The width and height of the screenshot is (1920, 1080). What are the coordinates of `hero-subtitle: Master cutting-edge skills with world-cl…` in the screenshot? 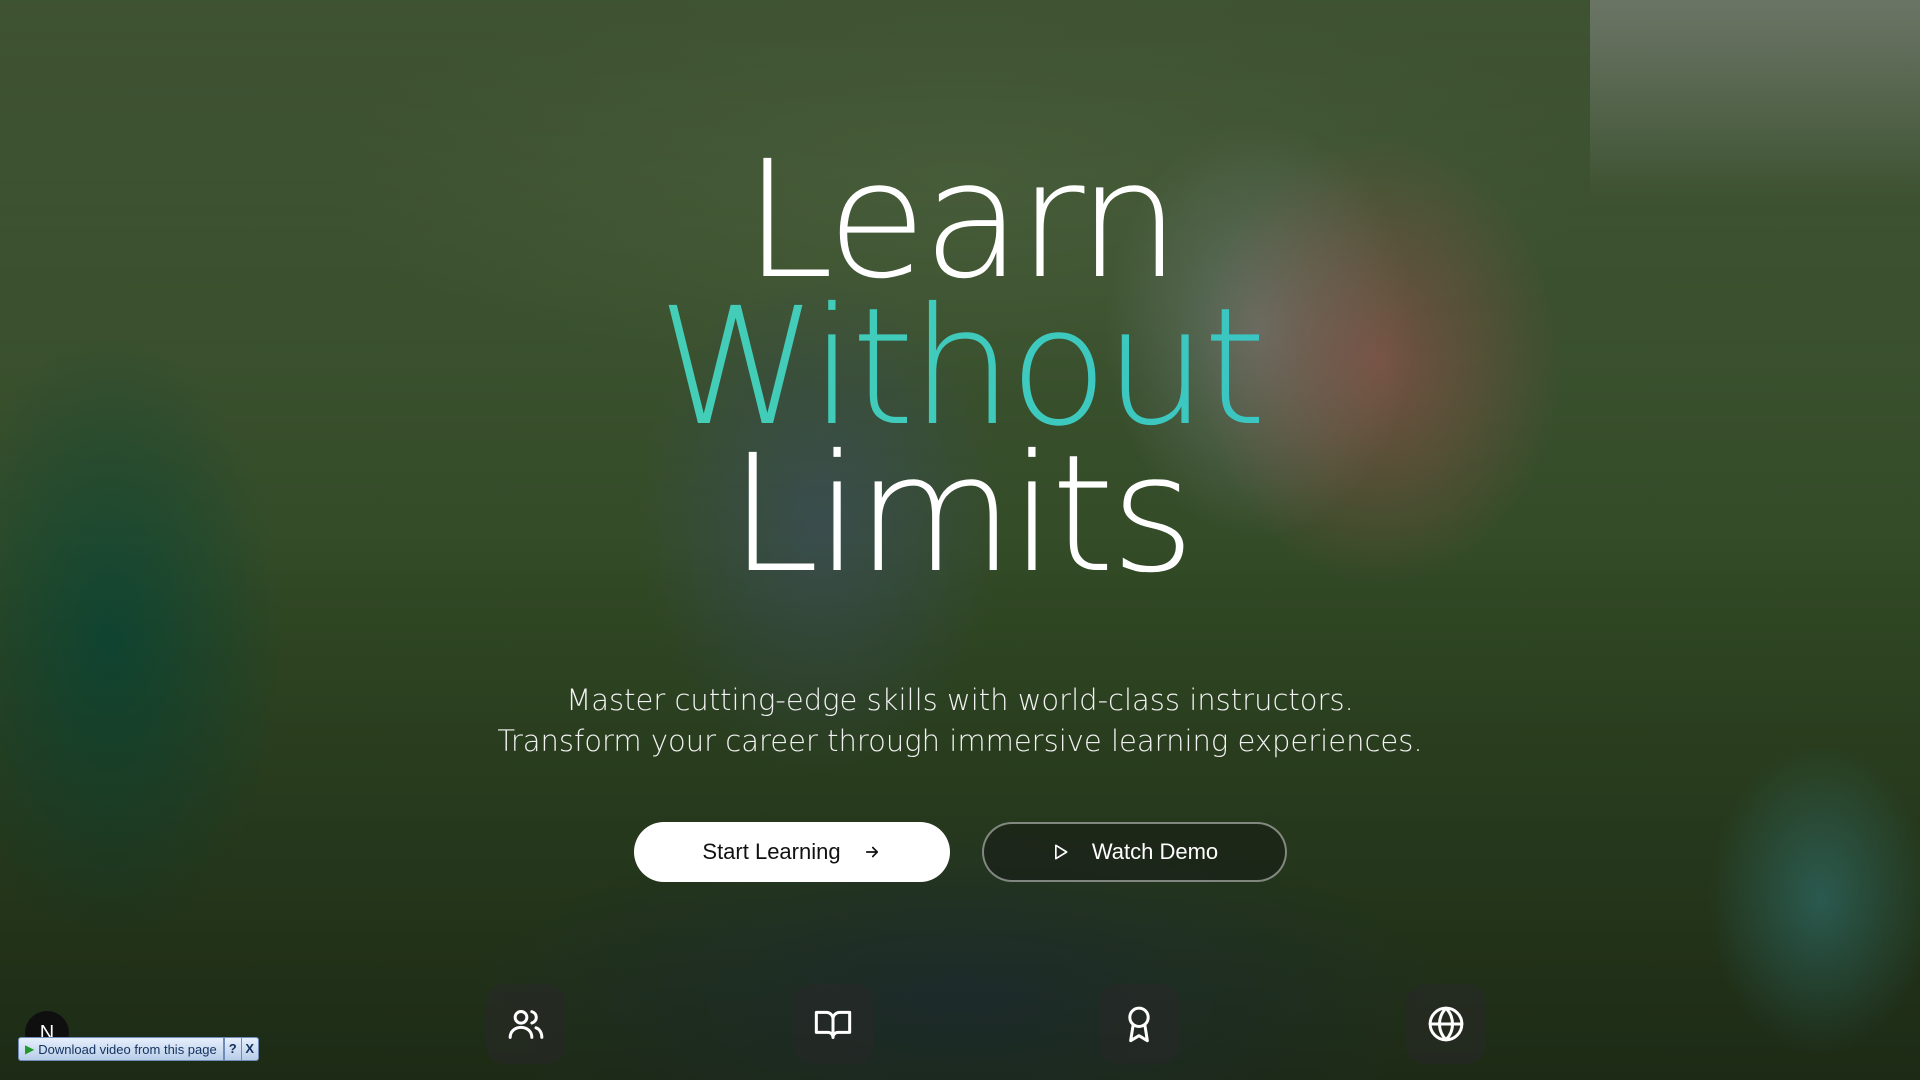 It's located at (960, 721).